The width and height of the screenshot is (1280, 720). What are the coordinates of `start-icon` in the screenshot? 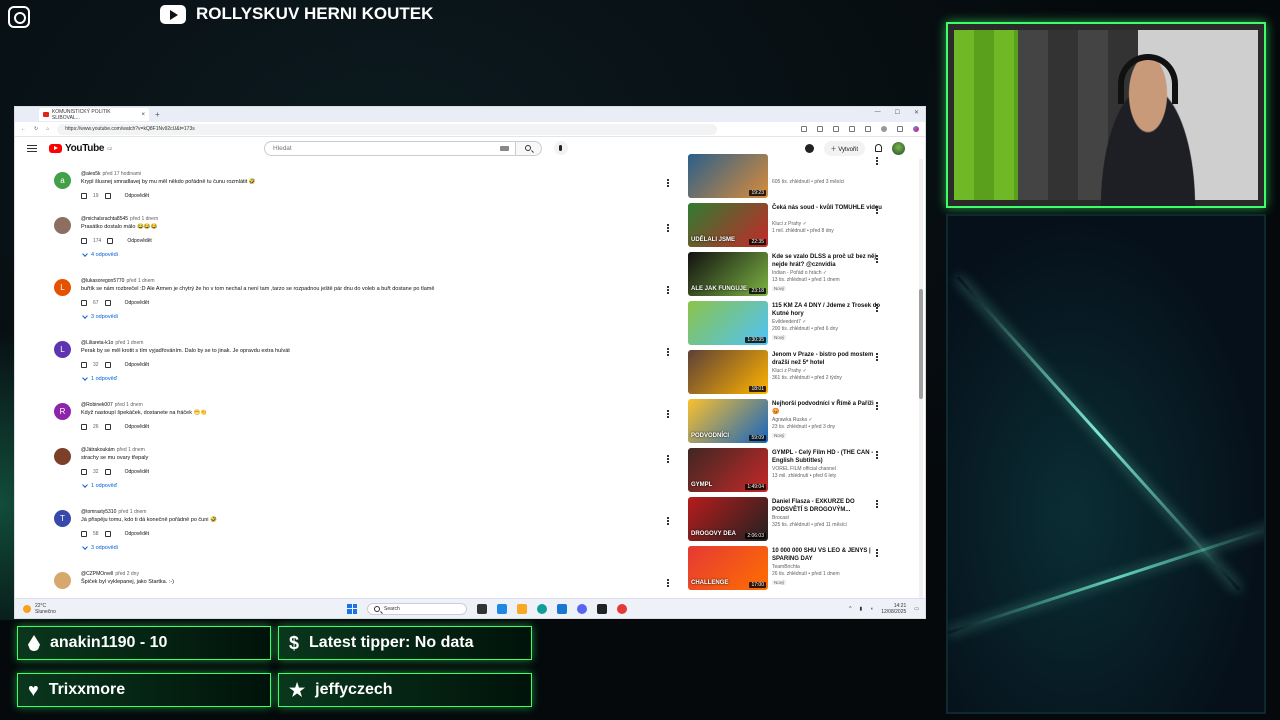 It's located at (352, 608).